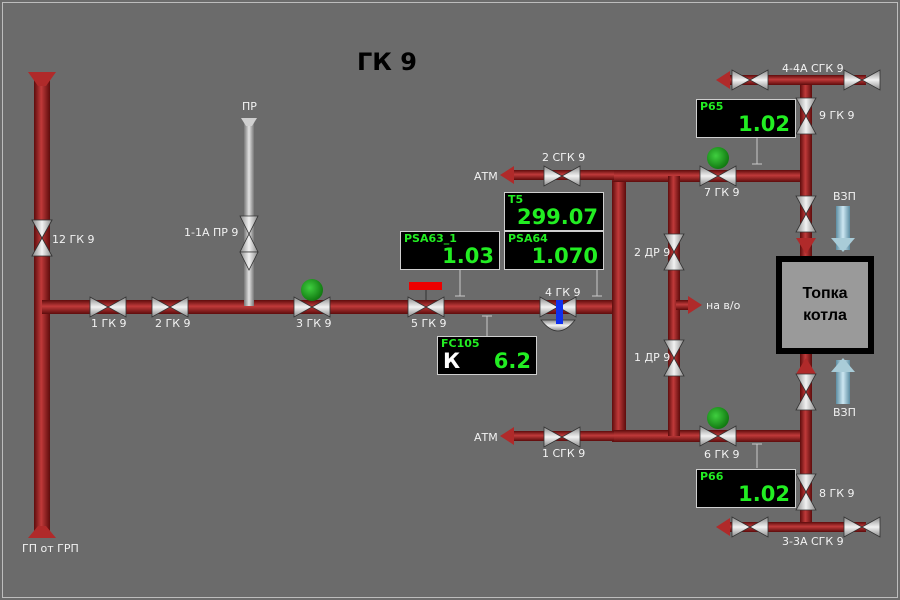  What do you see at coordinates (559, 312) in the screenshot?
I see `regulator-actuator` at bounding box center [559, 312].